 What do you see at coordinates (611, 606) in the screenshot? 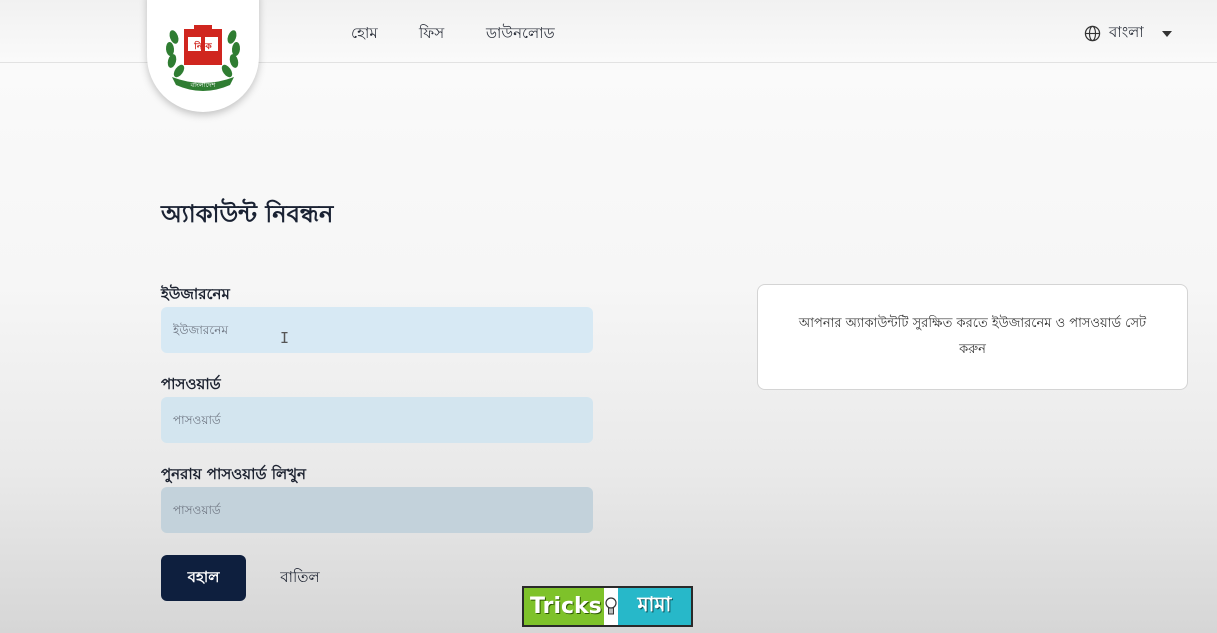
I see `lightbulb-icon` at bounding box center [611, 606].